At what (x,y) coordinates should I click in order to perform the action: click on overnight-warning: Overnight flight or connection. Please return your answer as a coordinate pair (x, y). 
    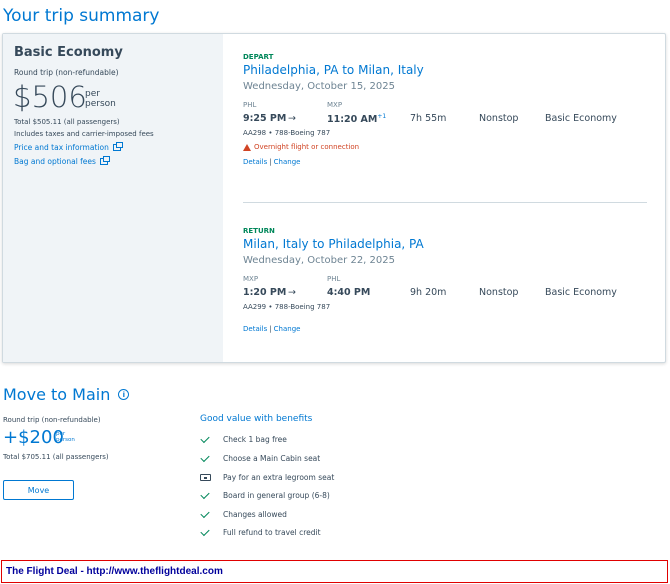
    Looking at the image, I should click on (445, 147).